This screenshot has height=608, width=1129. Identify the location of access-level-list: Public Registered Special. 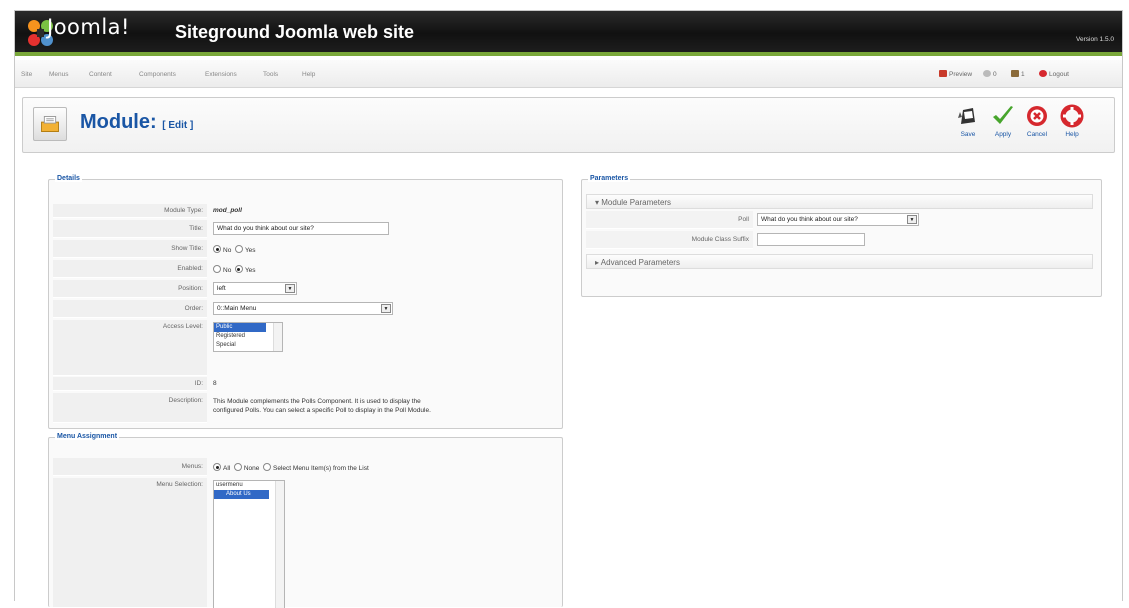
(248, 337).